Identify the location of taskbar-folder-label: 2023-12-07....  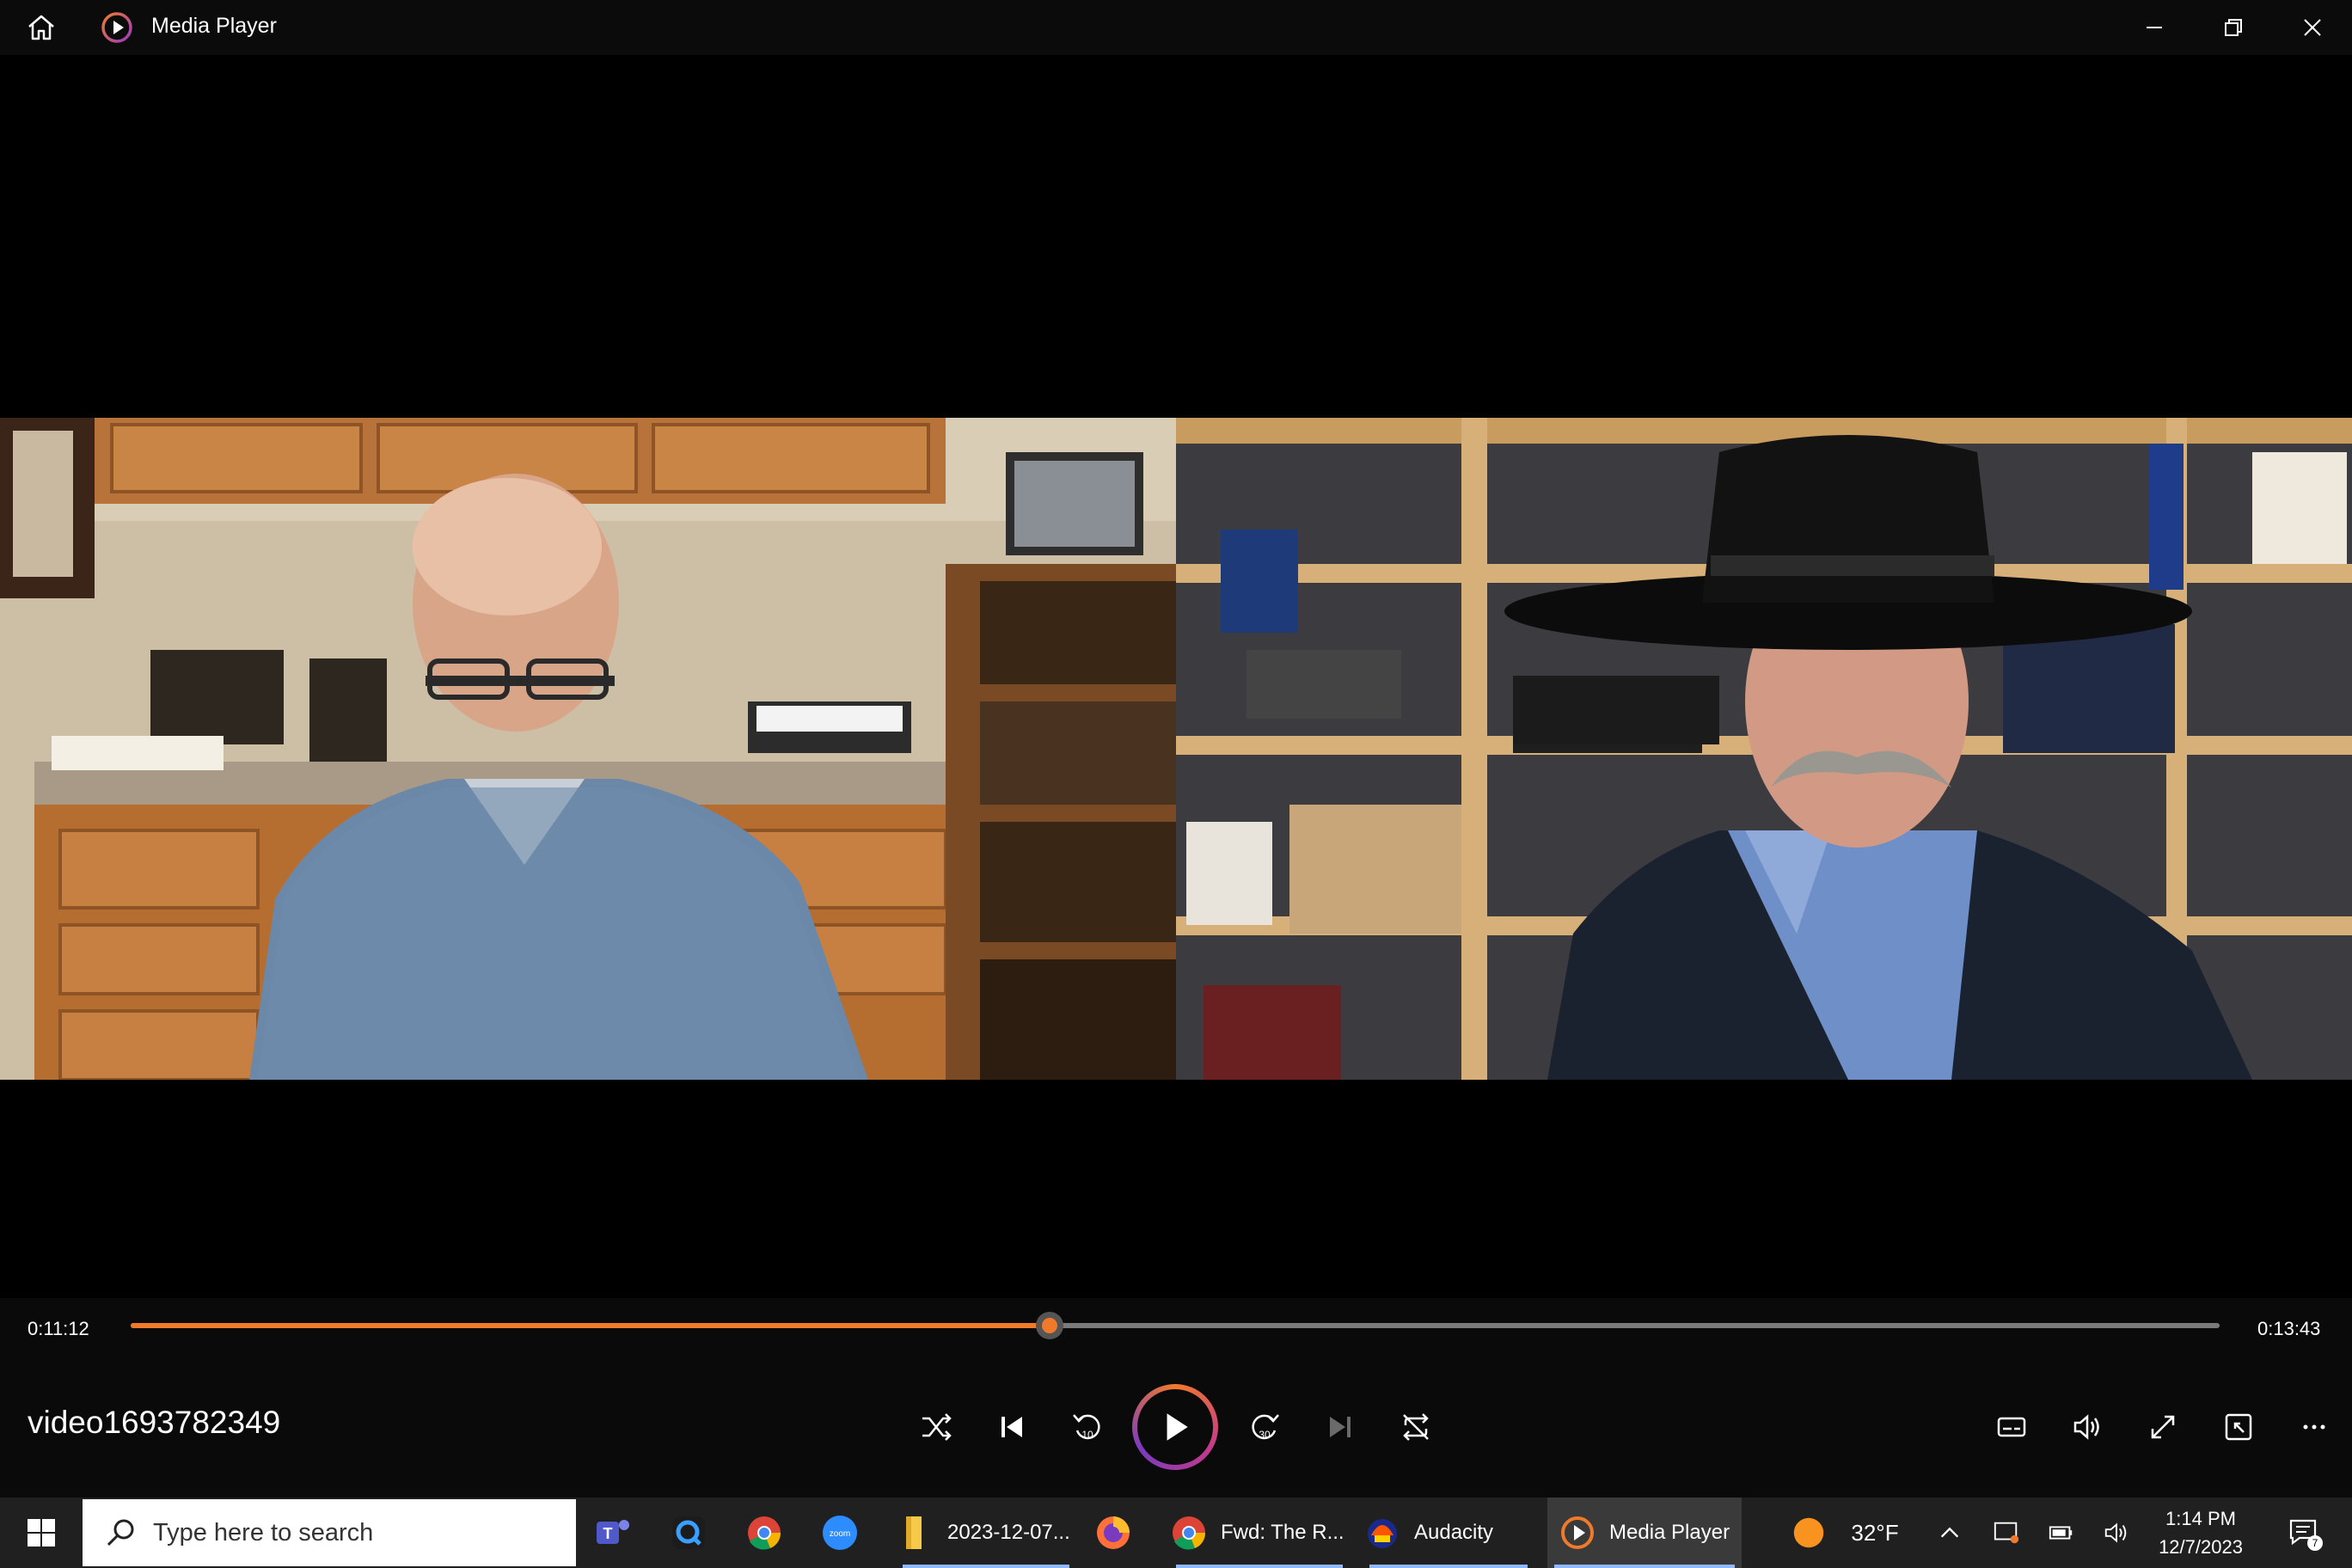
(1008, 1532).